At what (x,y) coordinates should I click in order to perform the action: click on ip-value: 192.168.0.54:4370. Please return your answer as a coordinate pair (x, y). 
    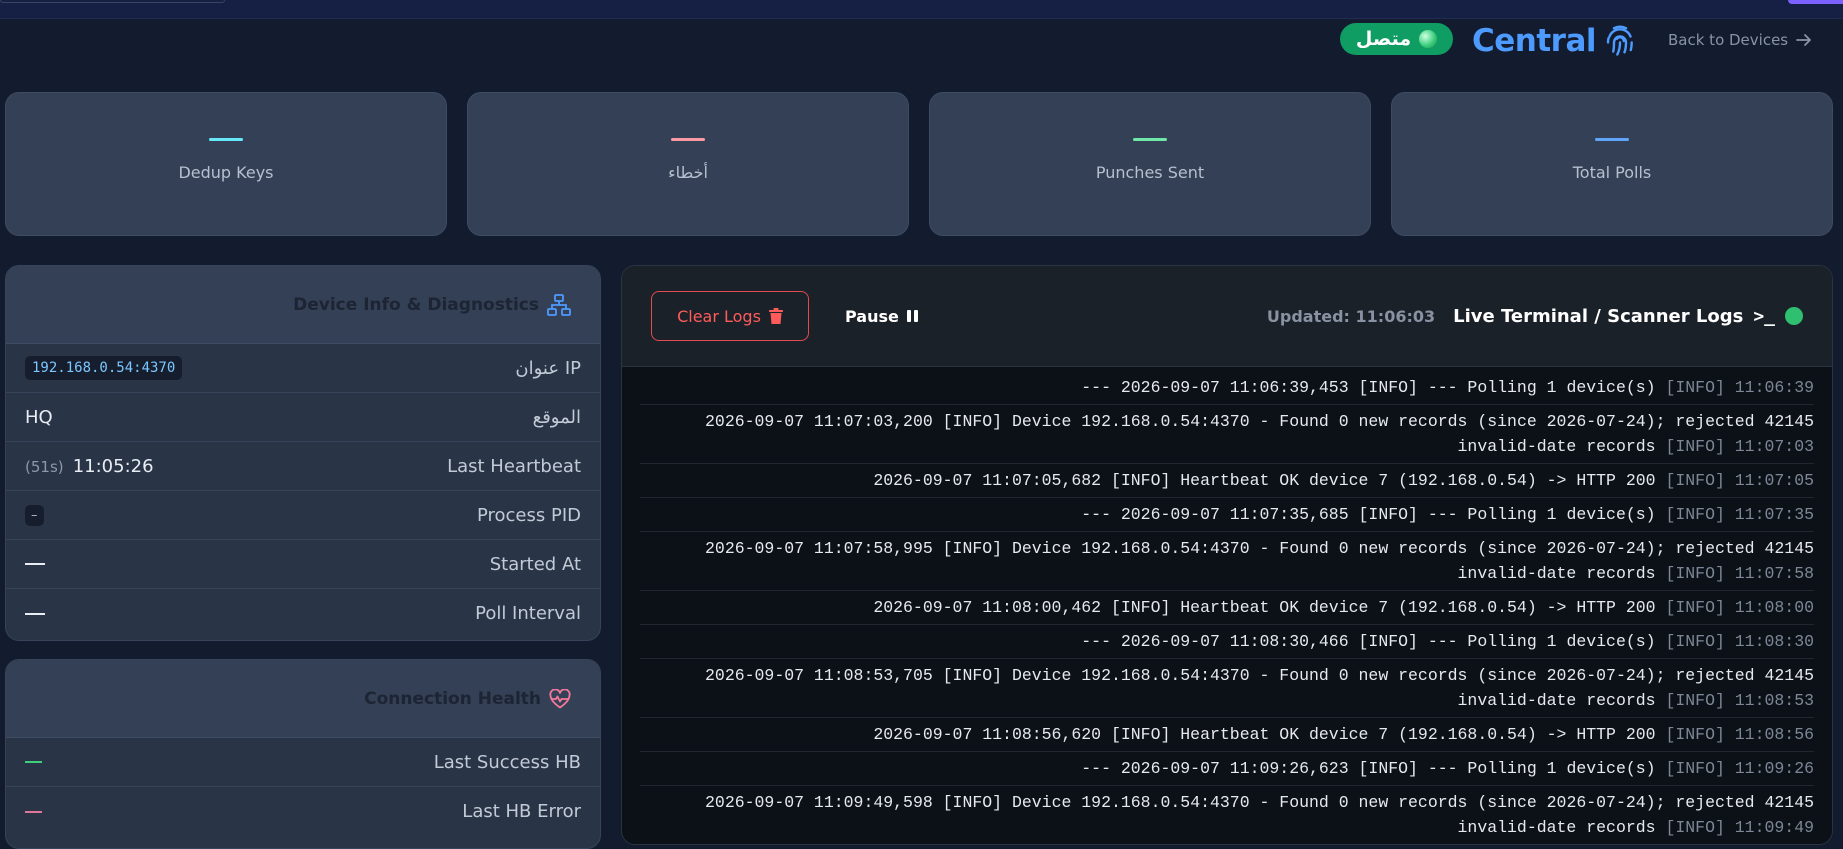
    Looking at the image, I should click on (104, 368).